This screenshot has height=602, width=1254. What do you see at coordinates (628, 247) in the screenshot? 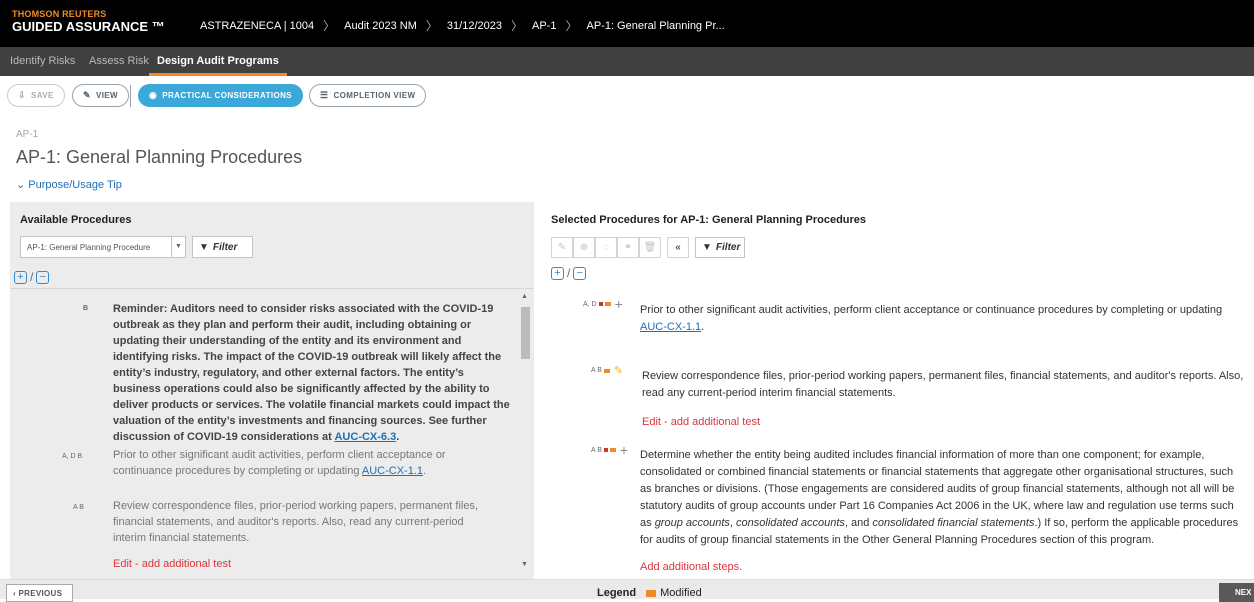
I see `link-icon: ⚭` at bounding box center [628, 247].